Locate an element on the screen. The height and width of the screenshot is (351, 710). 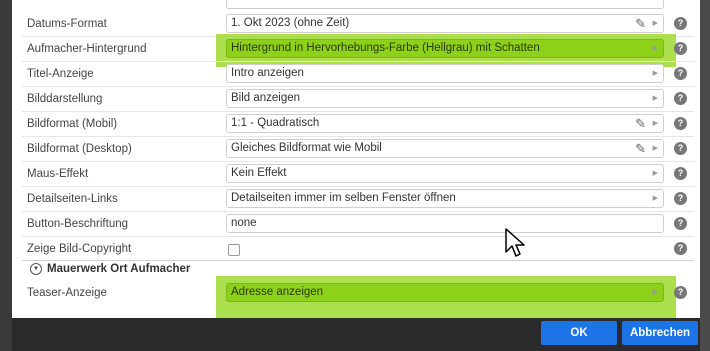
row-zeige-bild-copyright: Zeige Bild-Copyright ? is located at coordinates (356, 249).